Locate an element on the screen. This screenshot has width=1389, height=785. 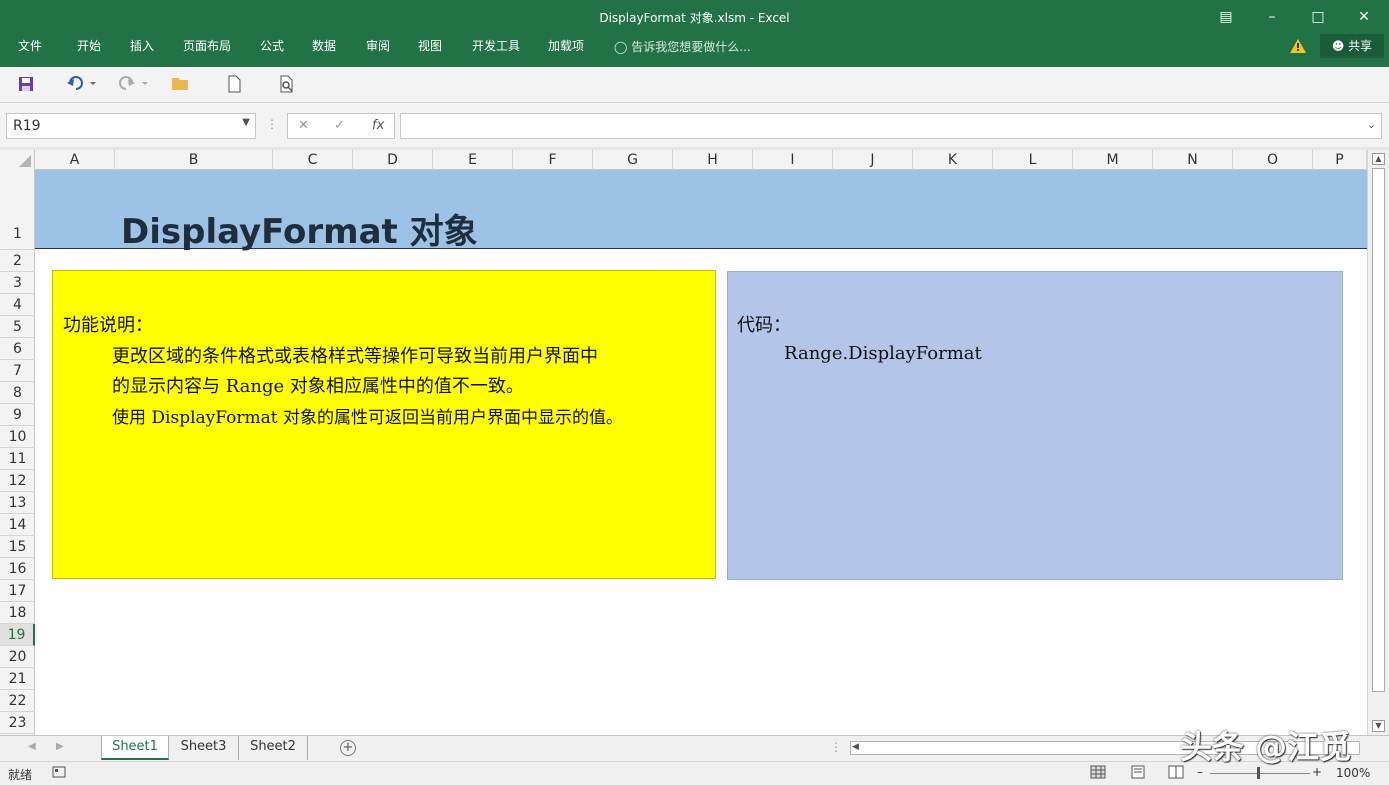
name-box: R19 ▼ is located at coordinates (131, 126).